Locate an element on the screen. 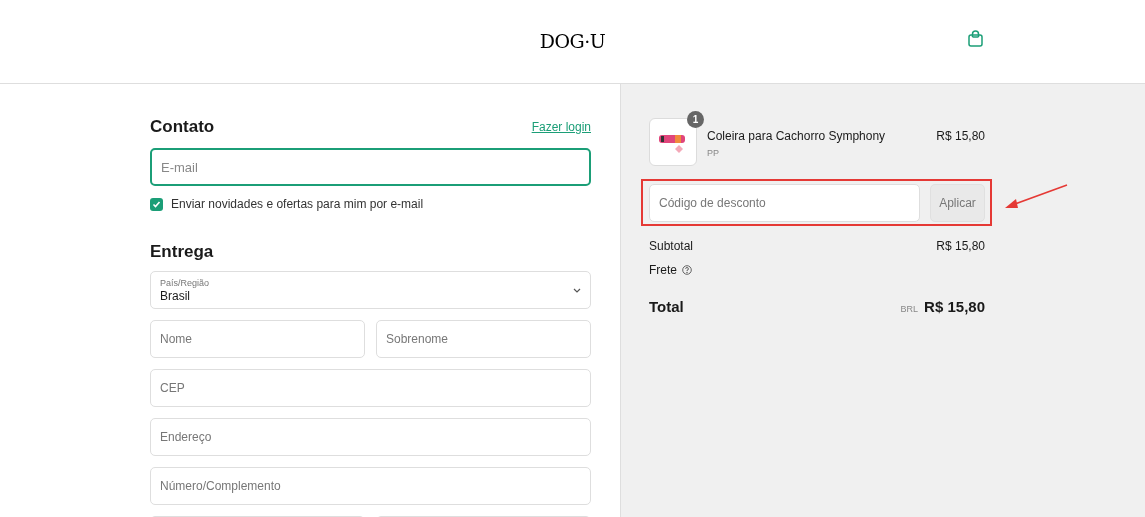 The width and height of the screenshot is (1145, 517). checkmark-icon is located at coordinates (156, 204).